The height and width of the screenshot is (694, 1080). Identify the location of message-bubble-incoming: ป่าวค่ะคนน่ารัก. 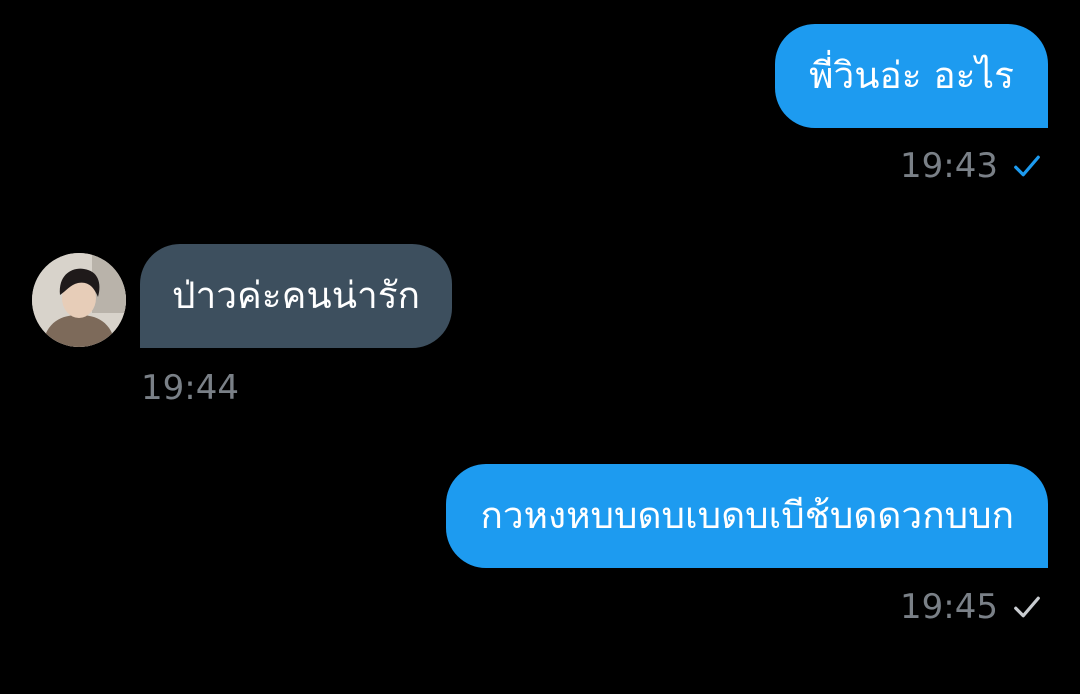
(296, 296).